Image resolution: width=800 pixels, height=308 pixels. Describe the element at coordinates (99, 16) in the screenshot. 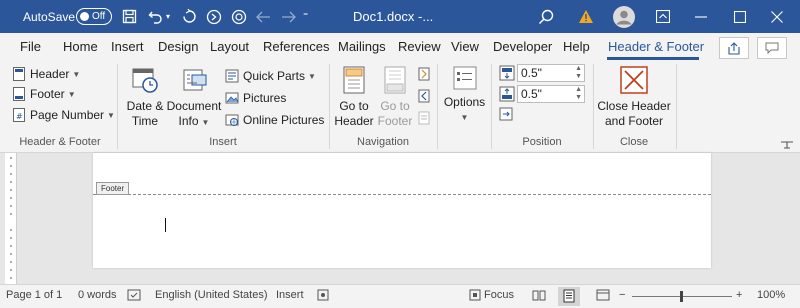

I see `autosave-state: Off` at that location.